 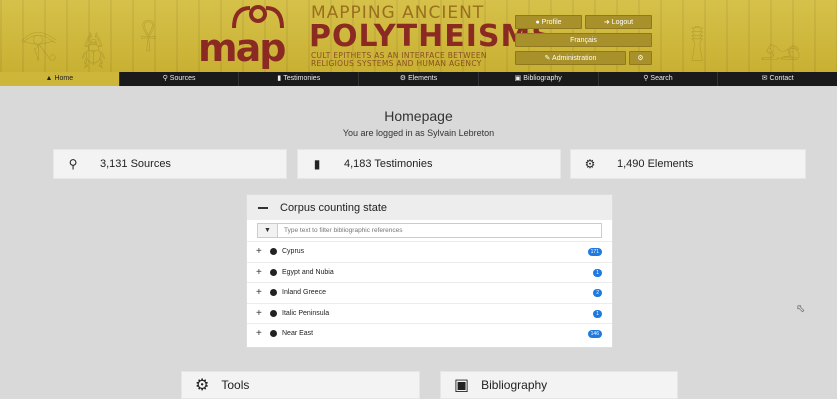 I want to click on nav-search: ⚲ Search, so click(x=659, y=79).